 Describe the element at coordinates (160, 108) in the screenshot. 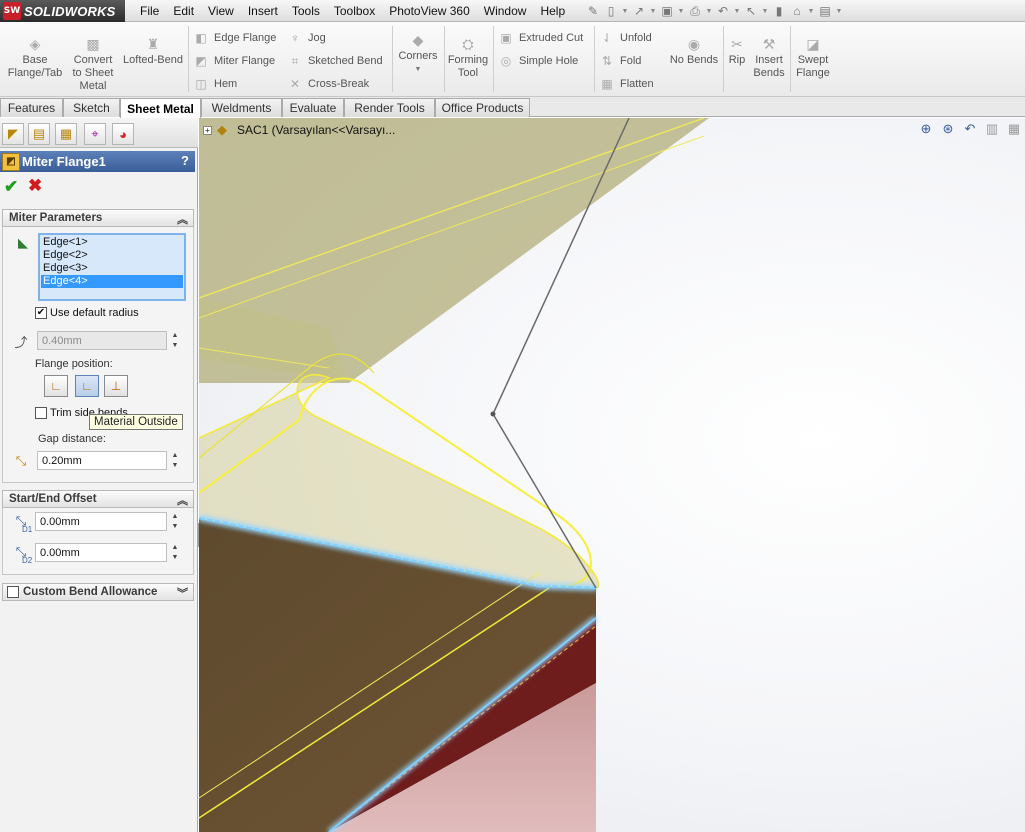

I see `tab-sheet-metal: Sheet Metal` at that location.